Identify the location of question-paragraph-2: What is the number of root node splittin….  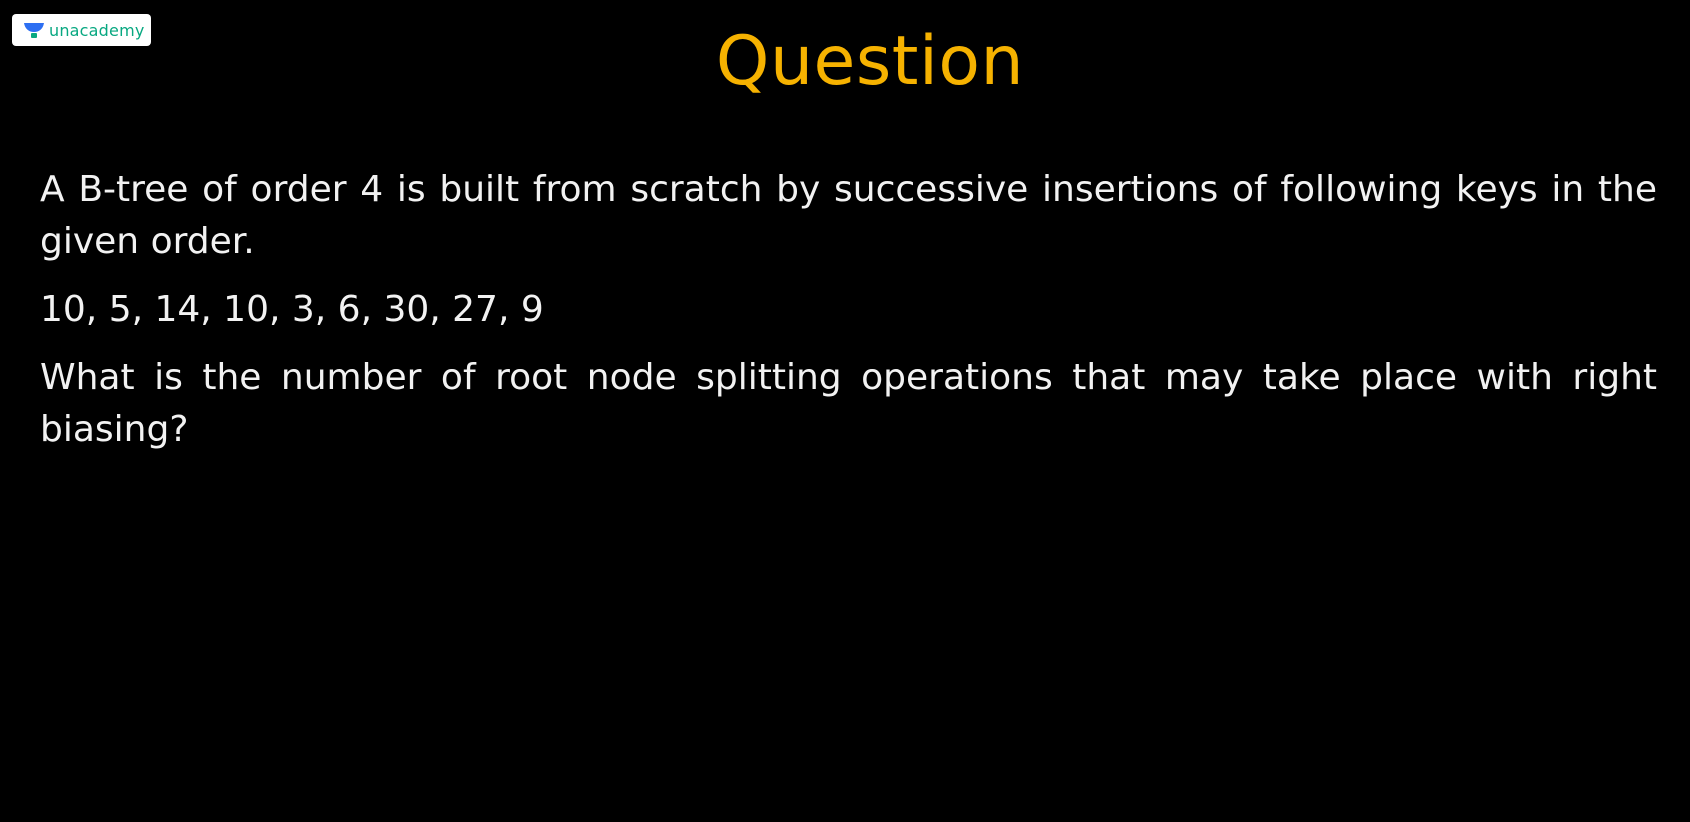
(848, 403).